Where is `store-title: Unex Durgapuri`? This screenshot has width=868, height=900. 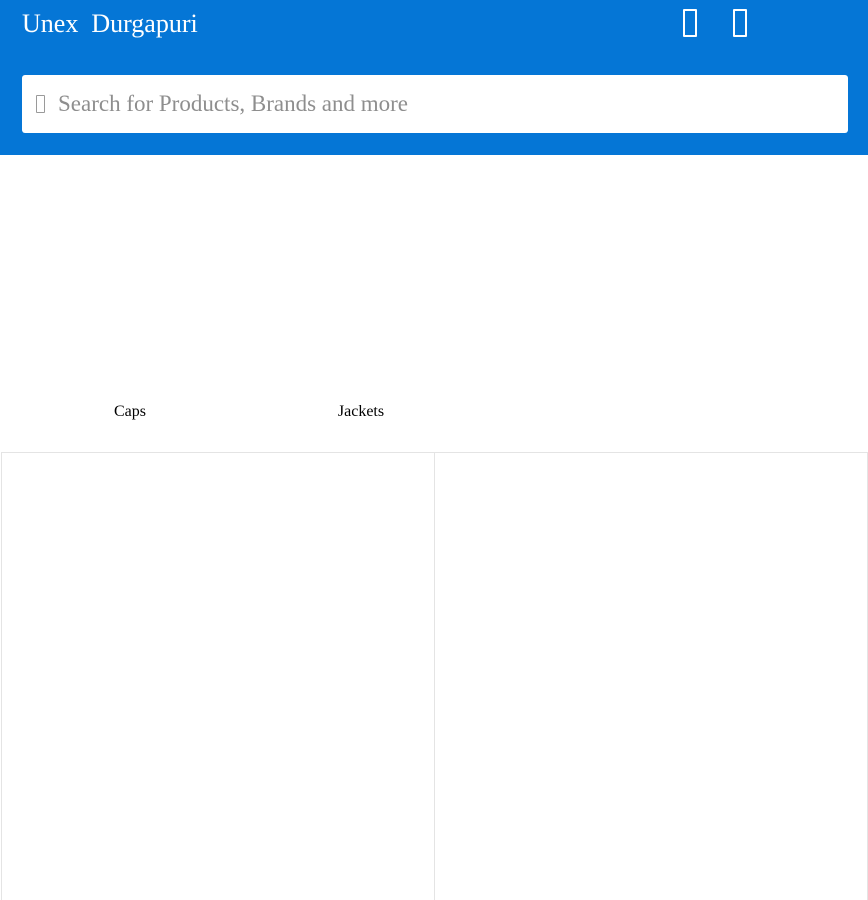
store-title: Unex Durgapuri is located at coordinates (110, 24).